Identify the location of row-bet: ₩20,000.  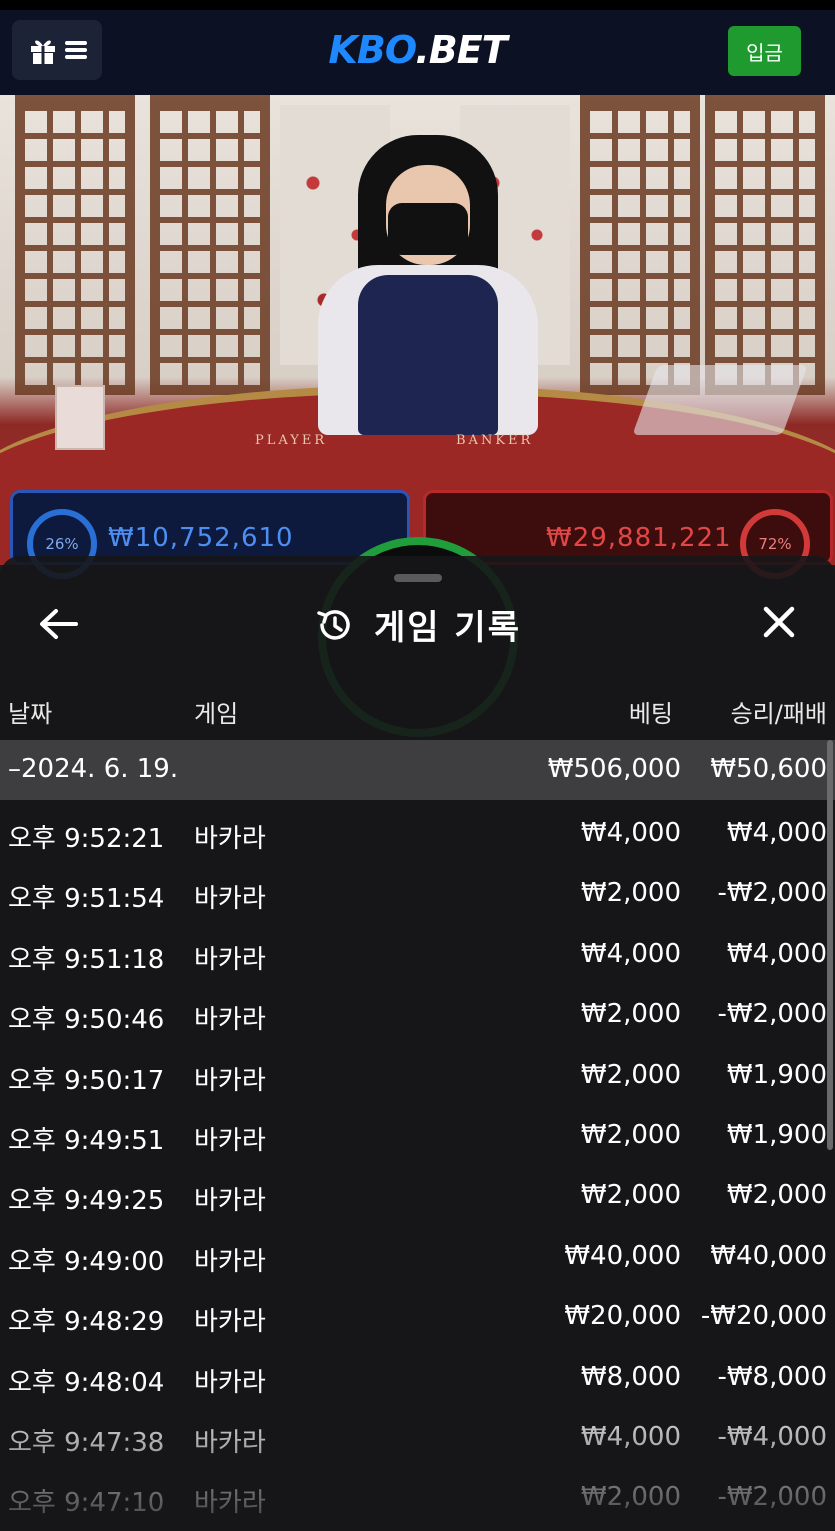
(622, 1316).